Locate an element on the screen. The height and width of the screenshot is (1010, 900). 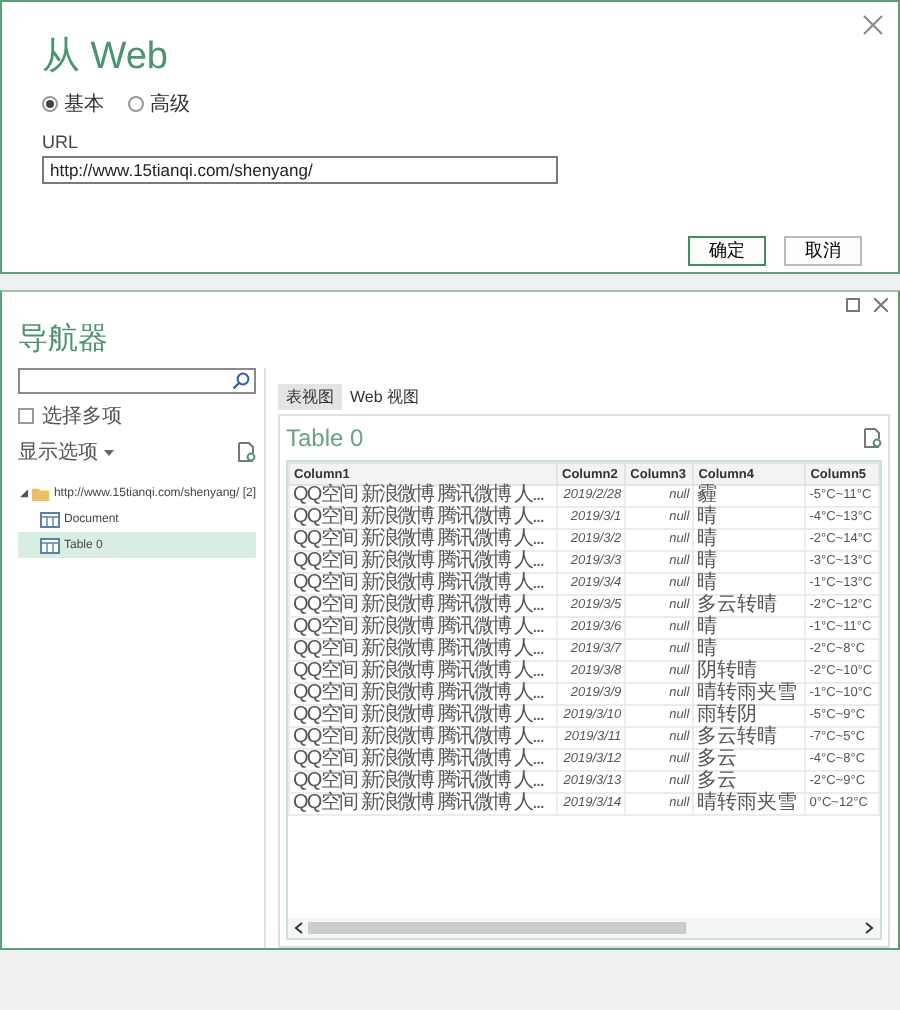
display-options-dropdown: 显示选项 is located at coordinates (66, 452).